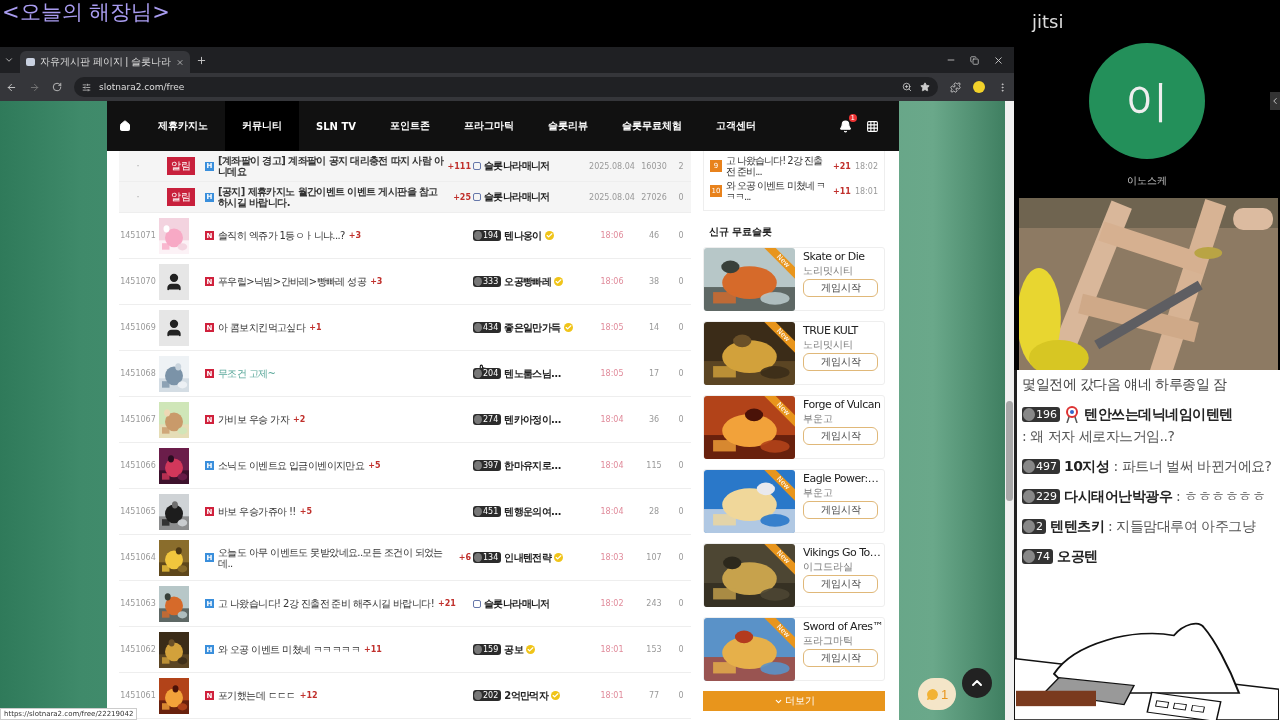  I want to click on post-time: 18:06, so click(612, 281).